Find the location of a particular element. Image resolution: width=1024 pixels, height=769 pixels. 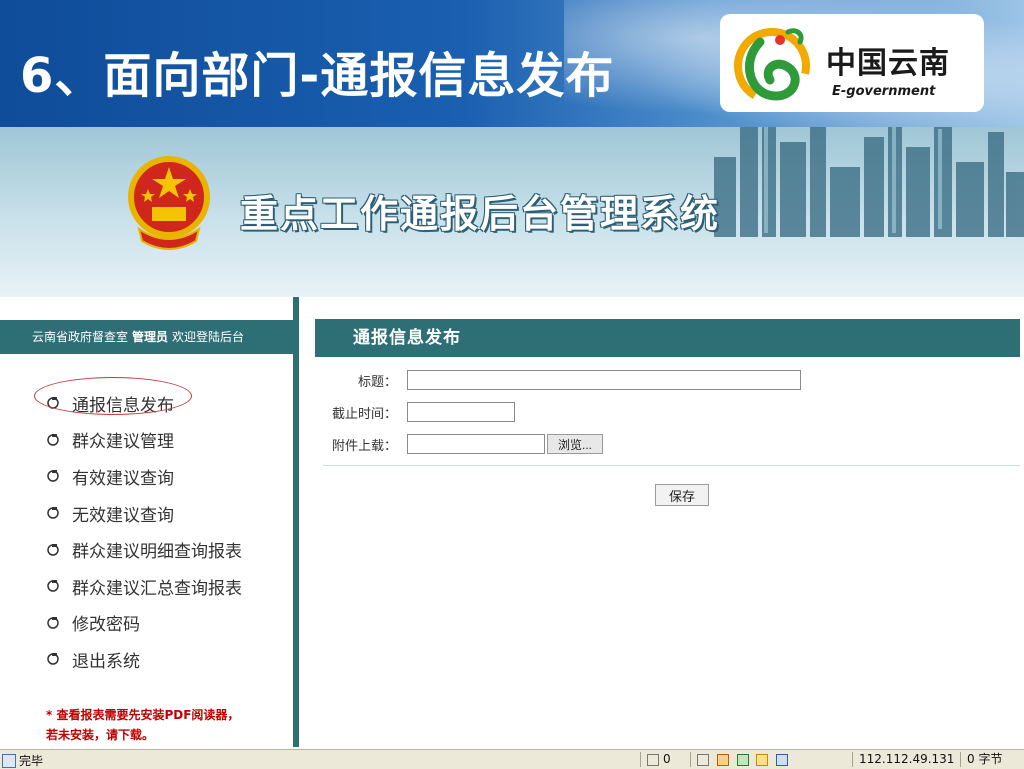

sidebar-item-label: 群众建议管理 is located at coordinates (123, 442).